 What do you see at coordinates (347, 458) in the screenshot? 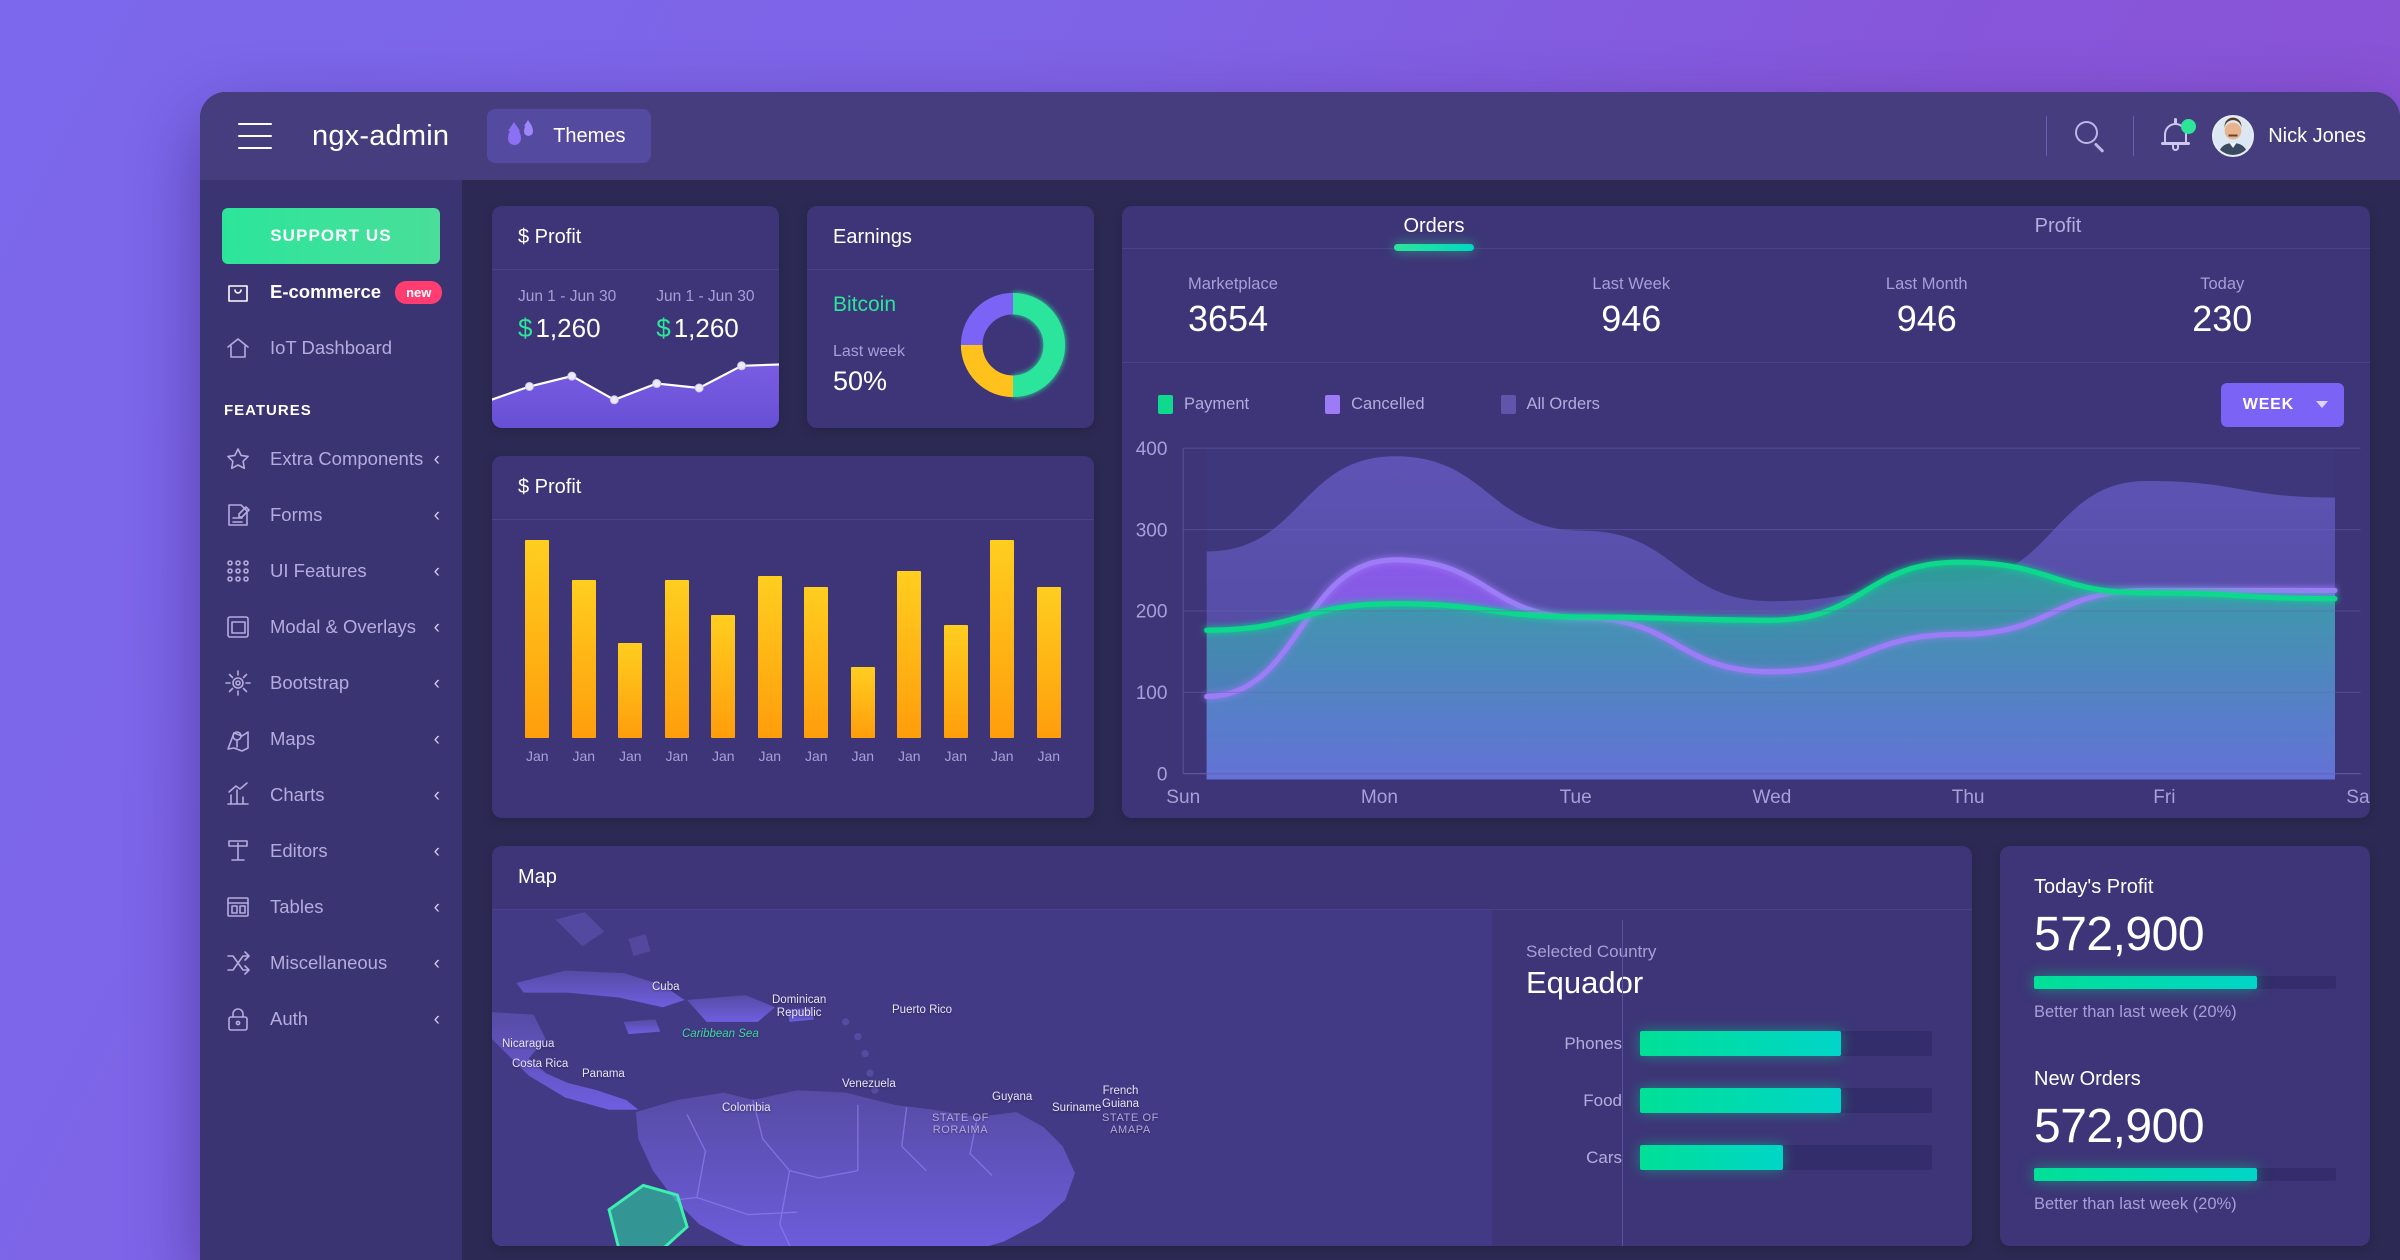
I see `sidebar-item-label: Extra Components` at bounding box center [347, 458].